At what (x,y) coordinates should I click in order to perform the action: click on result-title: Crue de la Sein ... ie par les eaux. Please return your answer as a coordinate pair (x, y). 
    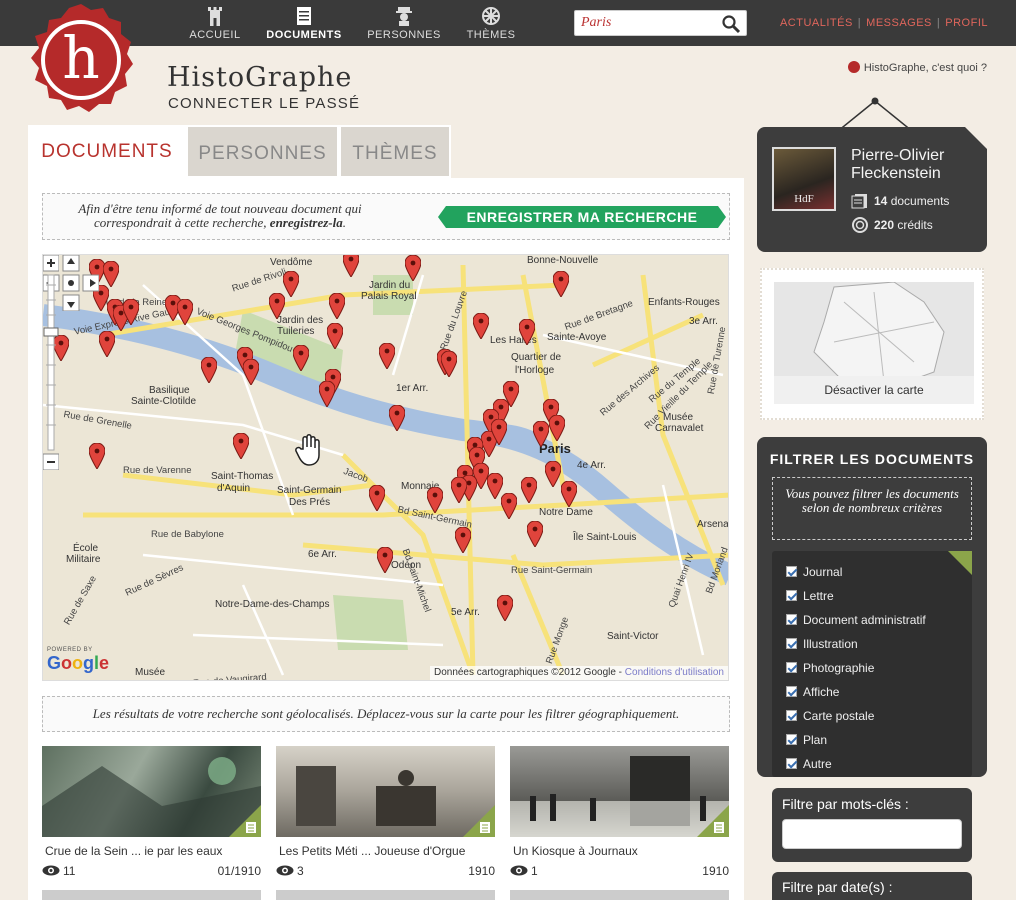
    Looking at the image, I should click on (133, 851).